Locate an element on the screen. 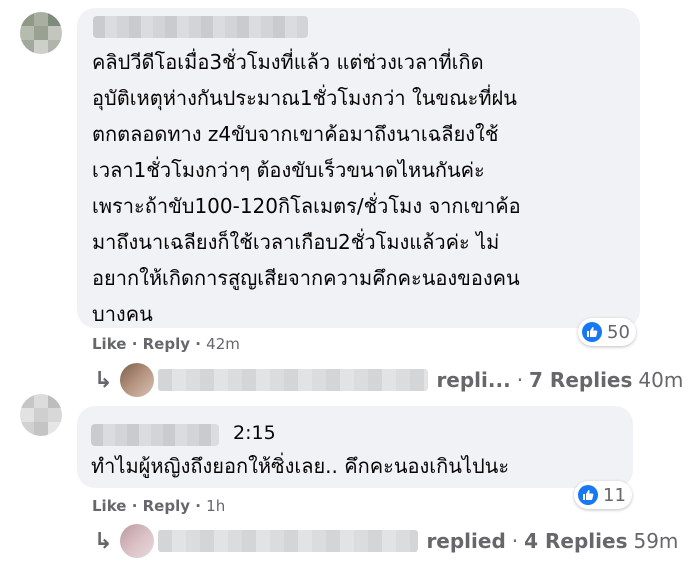 The width and height of the screenshot is (700, 564). view-replies-row: ↳ repli... · 7 Replies 40m is located at coordinates (388, 380).